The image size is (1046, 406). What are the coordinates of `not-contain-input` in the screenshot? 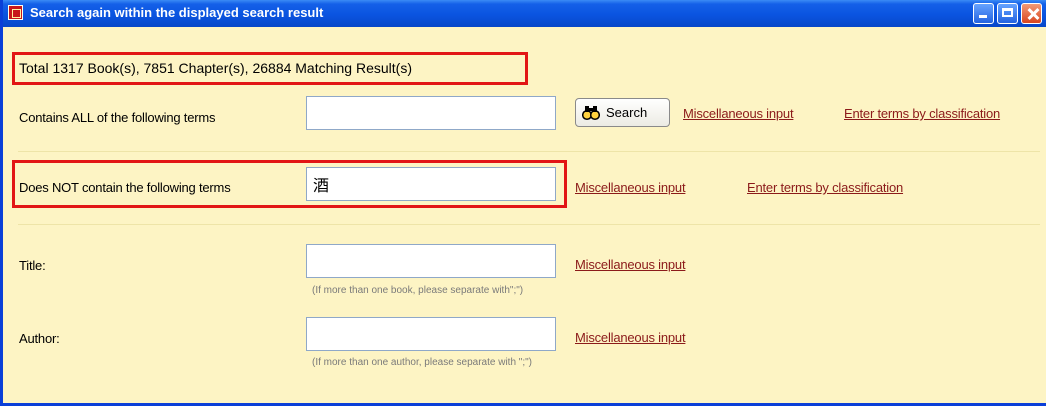 It's located at (431, 184).